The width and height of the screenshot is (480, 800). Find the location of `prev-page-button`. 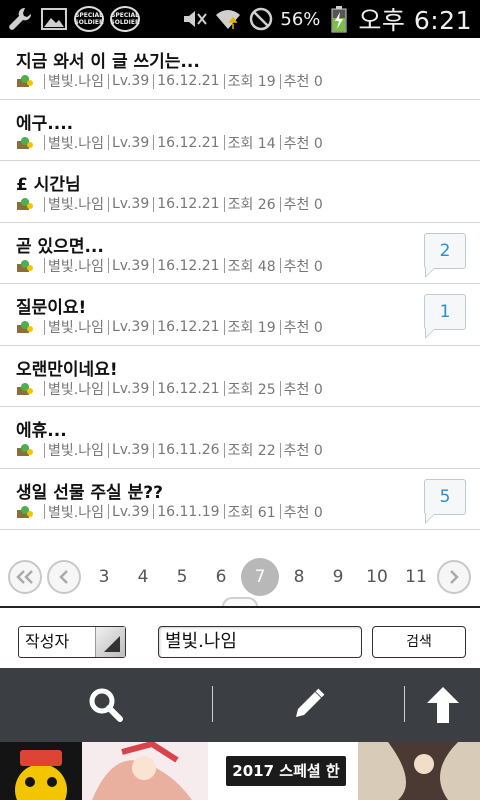

prev-page-button is located at coordinates (64, 577).